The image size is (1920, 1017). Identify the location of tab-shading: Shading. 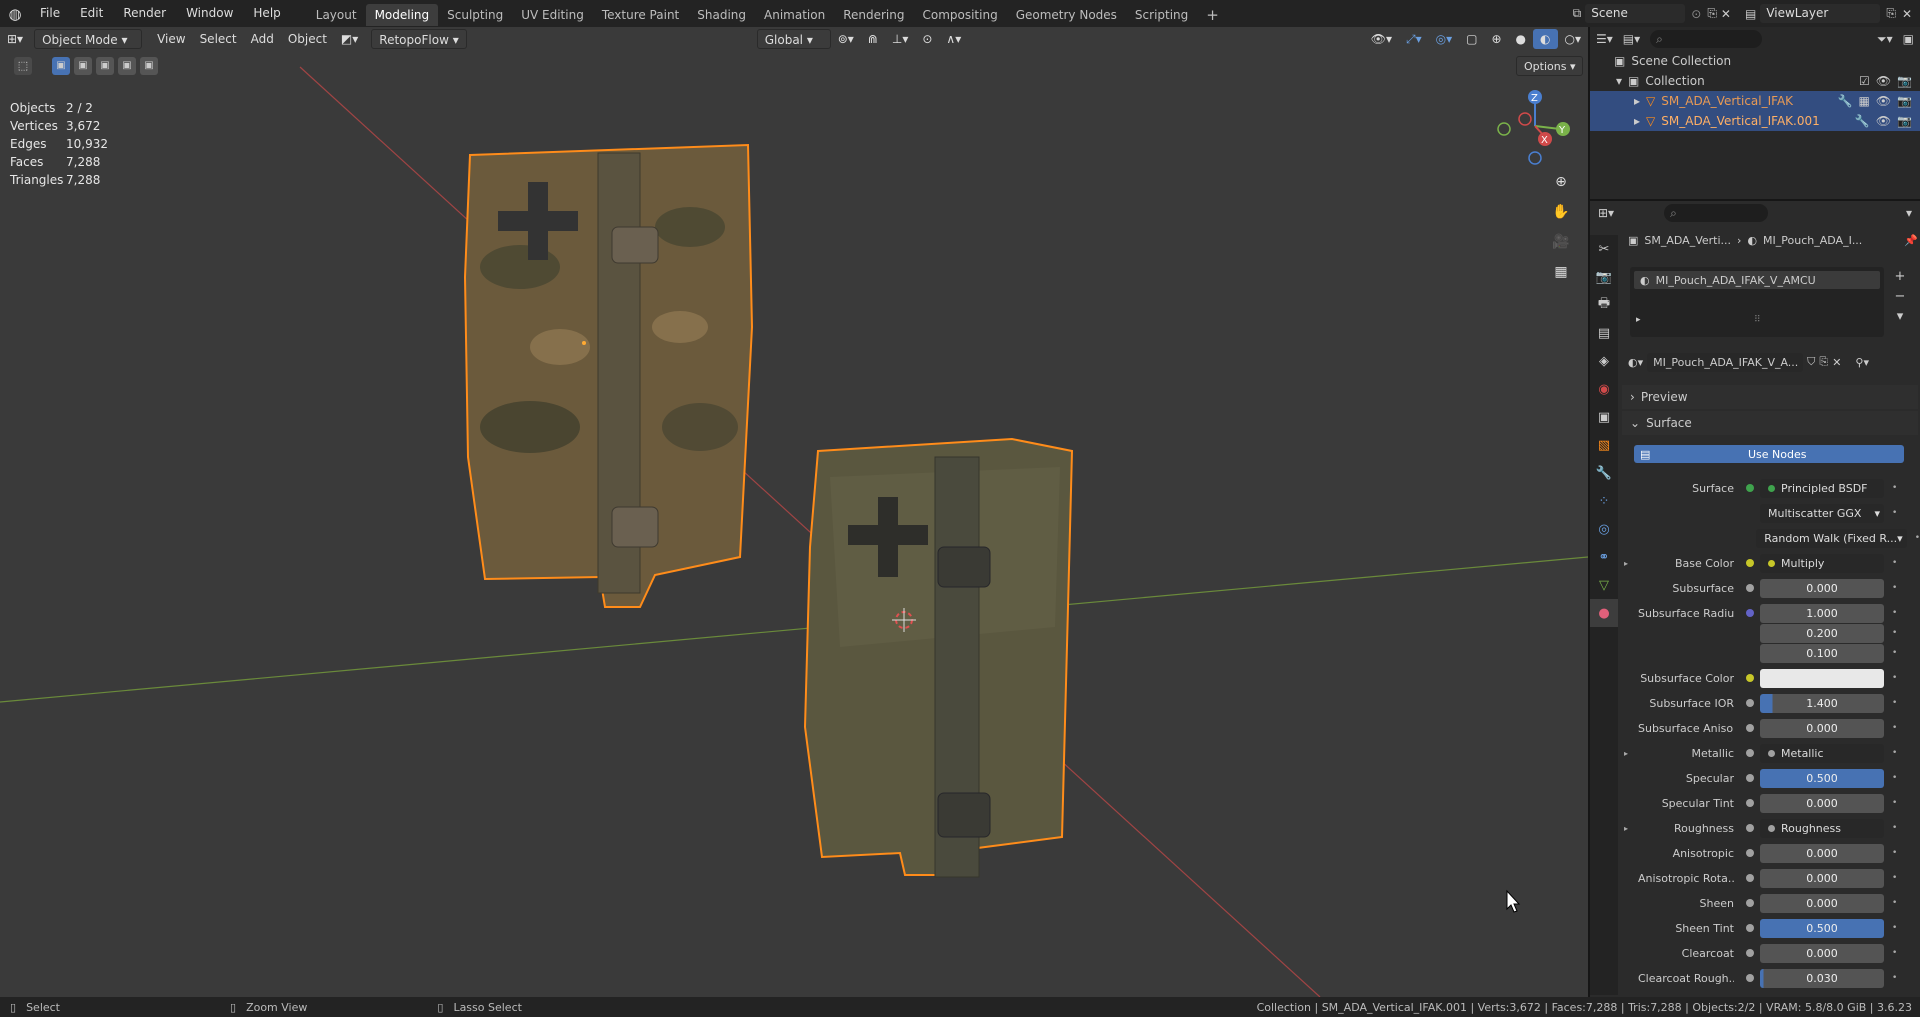
(721, 15).